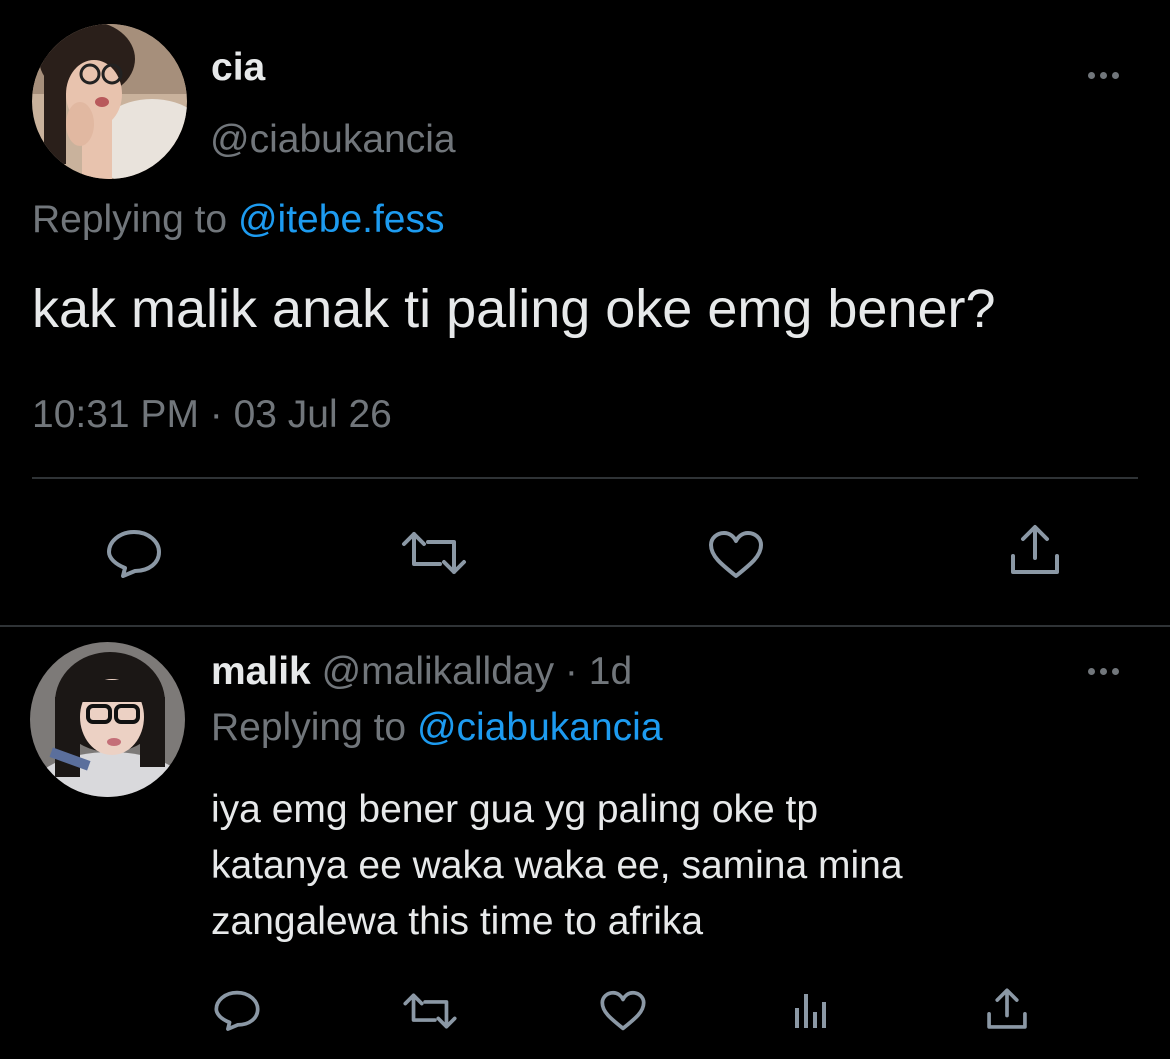  Describe the element at coordinates (109, 101) in the screenshot. I see `avatar-cia` at that location.